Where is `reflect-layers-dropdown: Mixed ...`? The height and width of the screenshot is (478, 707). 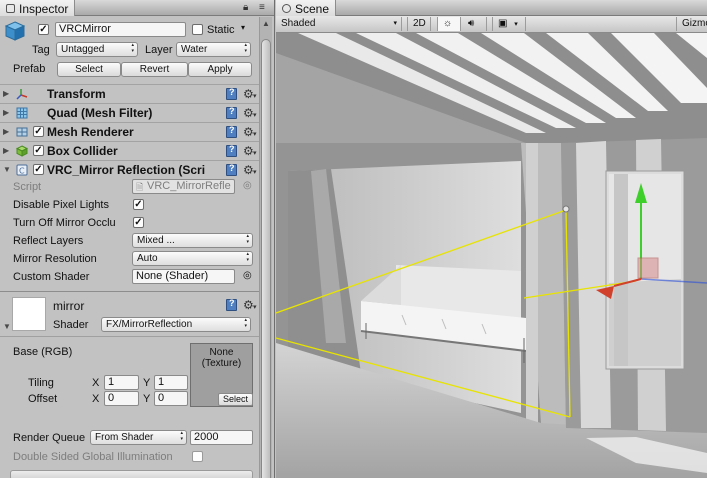
reflect-layers-dropdown: Mixed ... is located at coordinates (192, 240).